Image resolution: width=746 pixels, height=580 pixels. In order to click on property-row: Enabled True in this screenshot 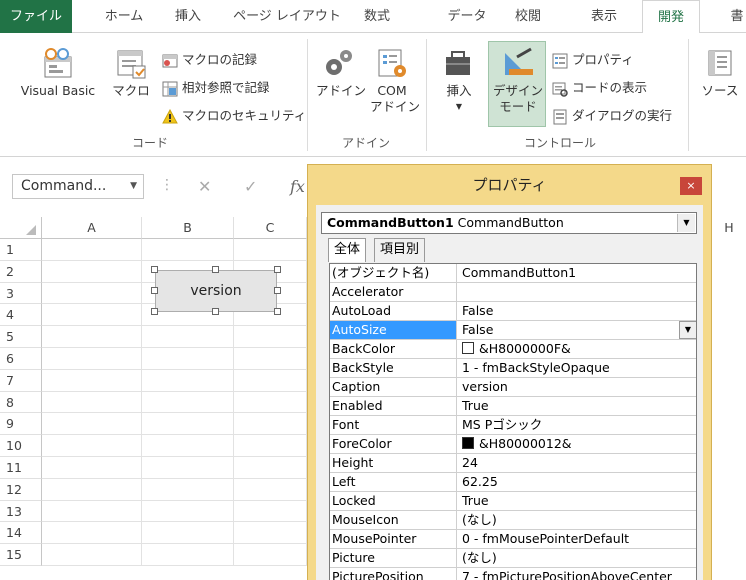, I will do `click(513, 406)`.